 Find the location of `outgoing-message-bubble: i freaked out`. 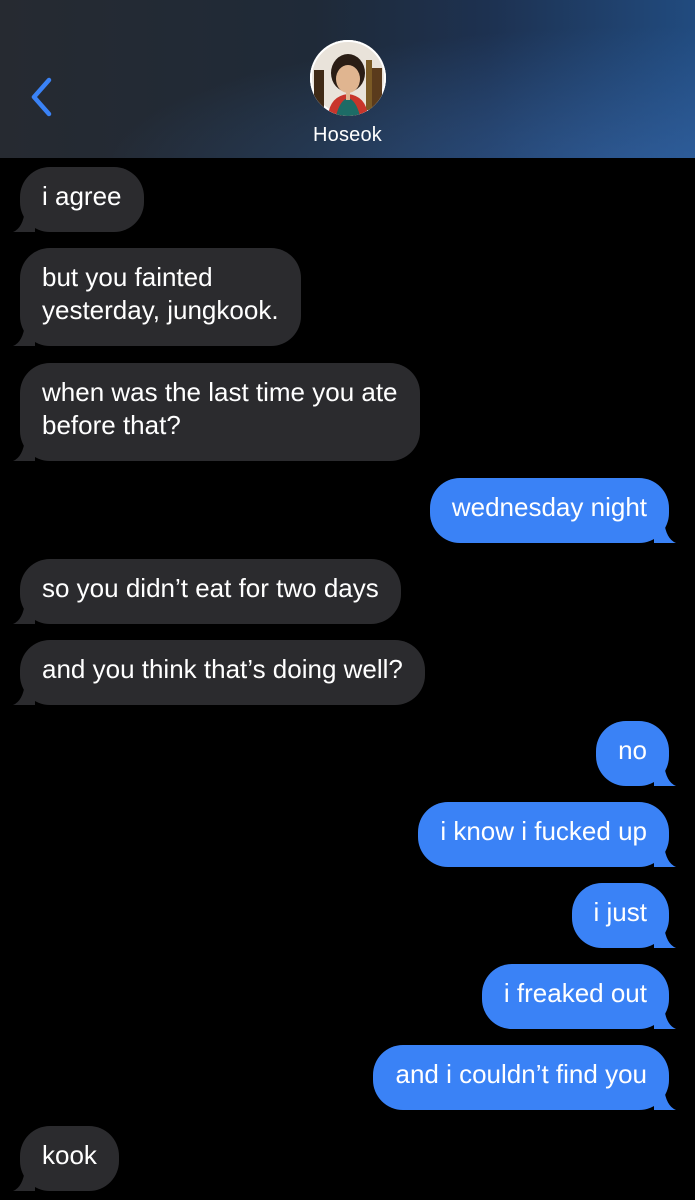

outgoing-message-bubble: i freaked out is located at coordinates (578, 996).